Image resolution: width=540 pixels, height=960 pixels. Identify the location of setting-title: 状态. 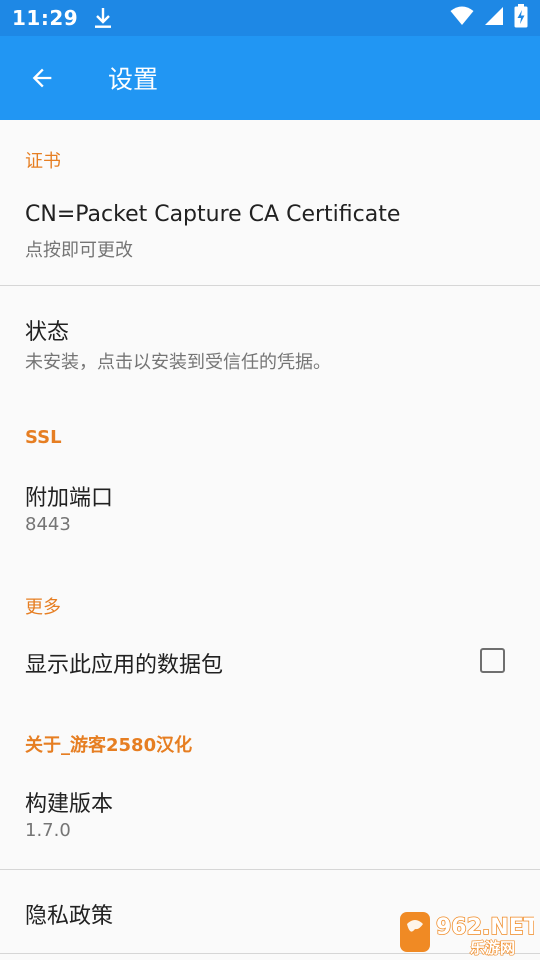
(47, 332).